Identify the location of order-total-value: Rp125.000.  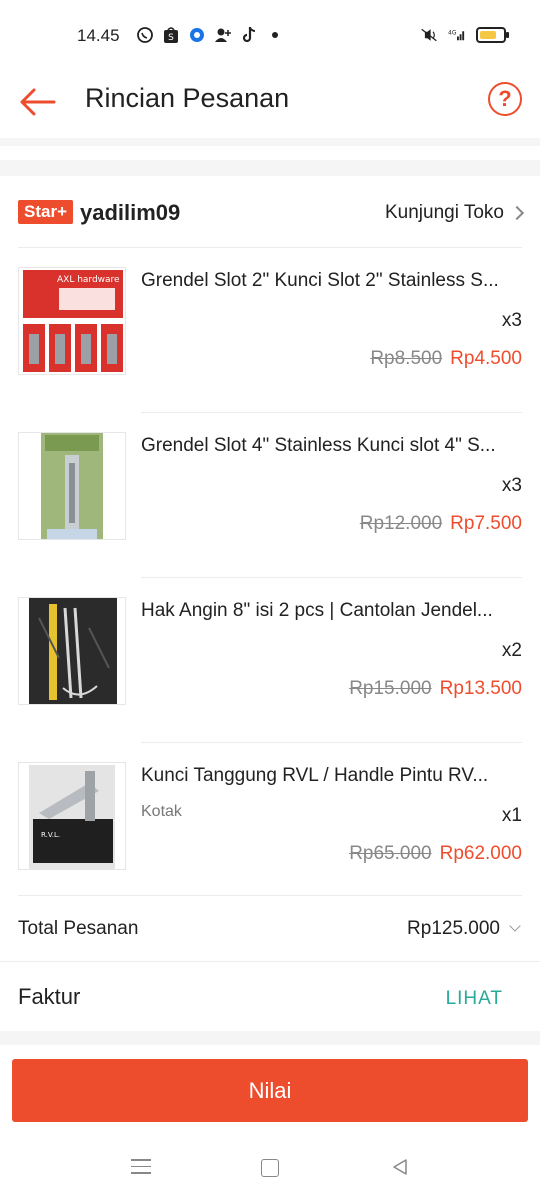
(453, 928).